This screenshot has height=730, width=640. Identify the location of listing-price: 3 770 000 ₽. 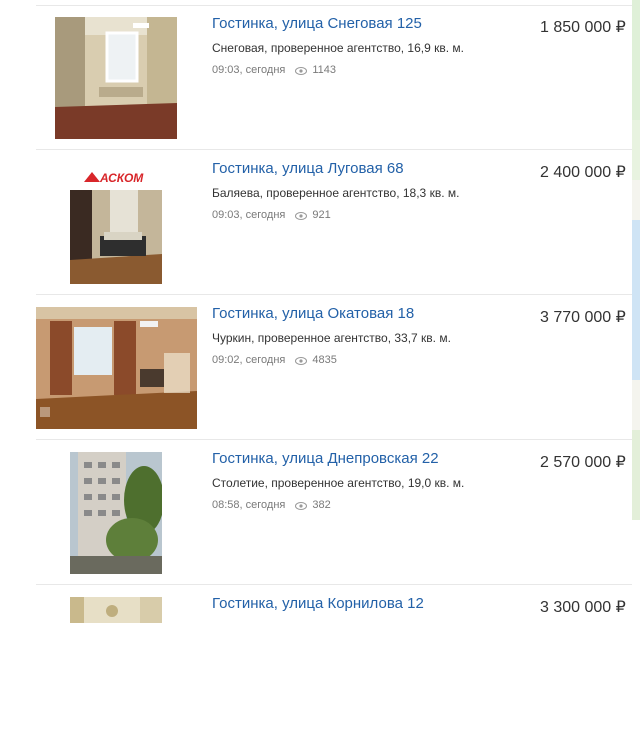
(583, 317).